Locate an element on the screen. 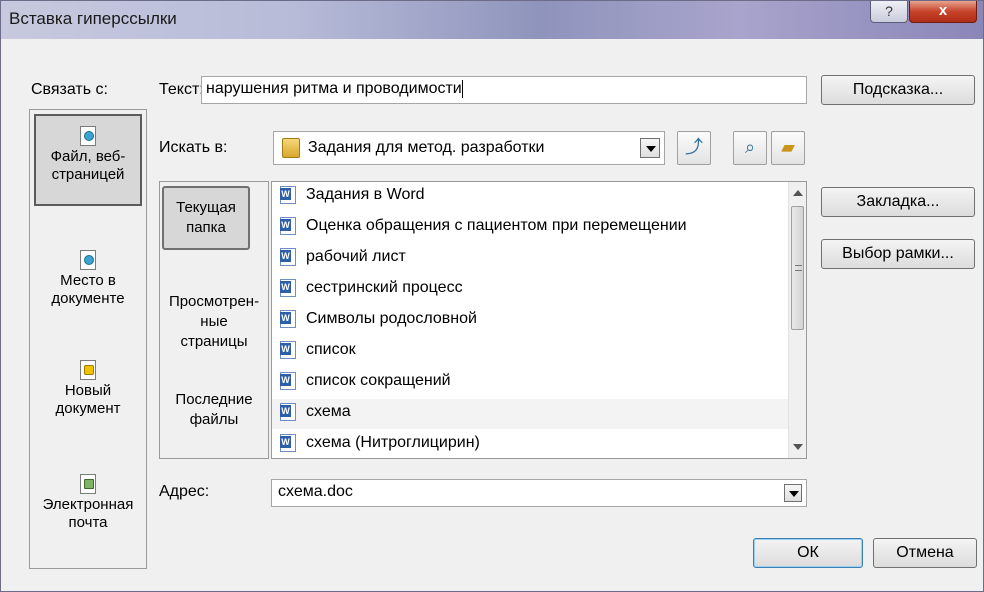  link-to-web-page: Файл, веб- страницей is located at coordinates (88, 160).